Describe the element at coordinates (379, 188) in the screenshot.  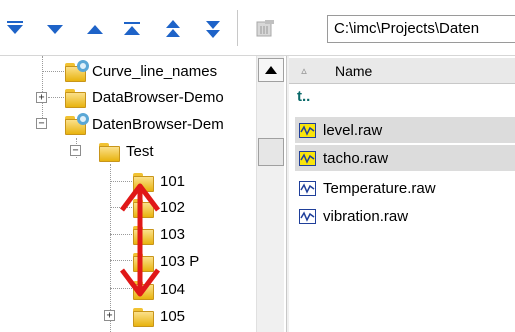
I see `file-label: Temperature.raw` at that location.